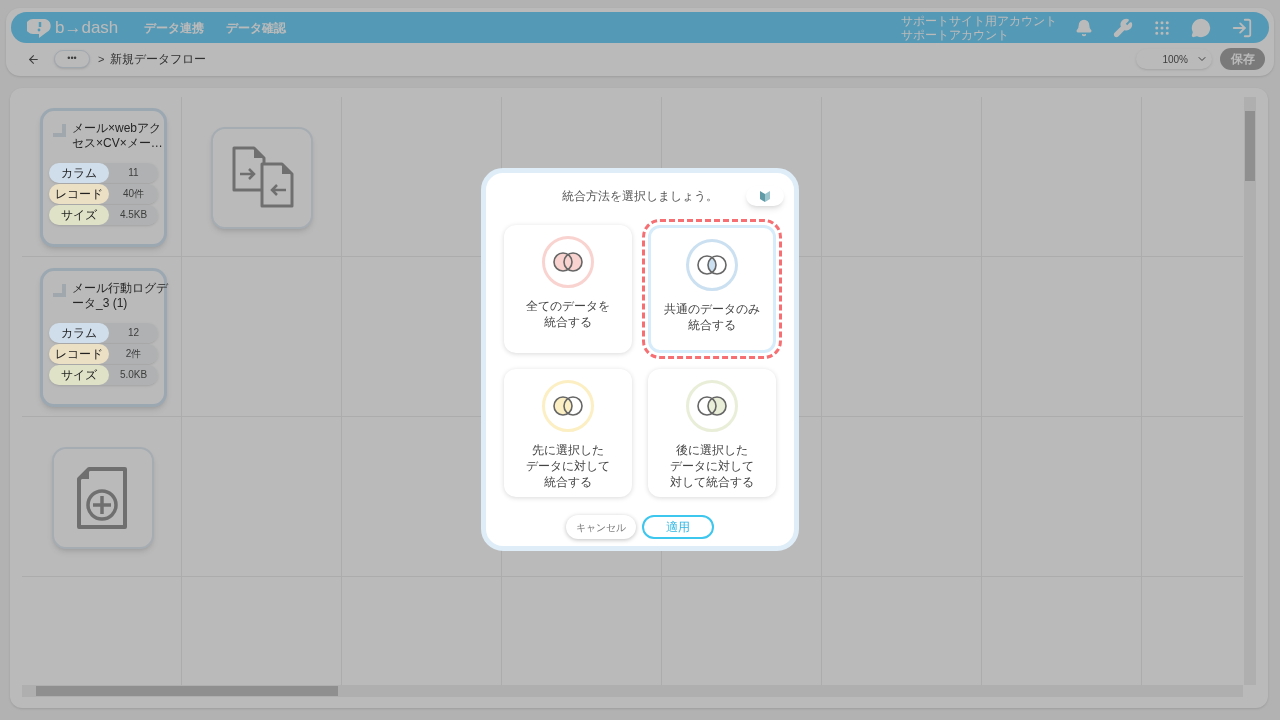 The width and height of the screenshot is (1280, 720). Describe the element at coordinates (1201, 27) in the screenshot. I see `chat-icon` at that location.